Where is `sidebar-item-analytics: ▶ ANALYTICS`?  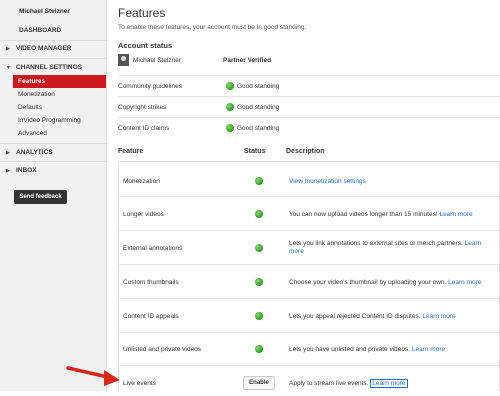
sidebar-item-analytics: ▶ ANALYTICS is located at coordinates (29, 152).